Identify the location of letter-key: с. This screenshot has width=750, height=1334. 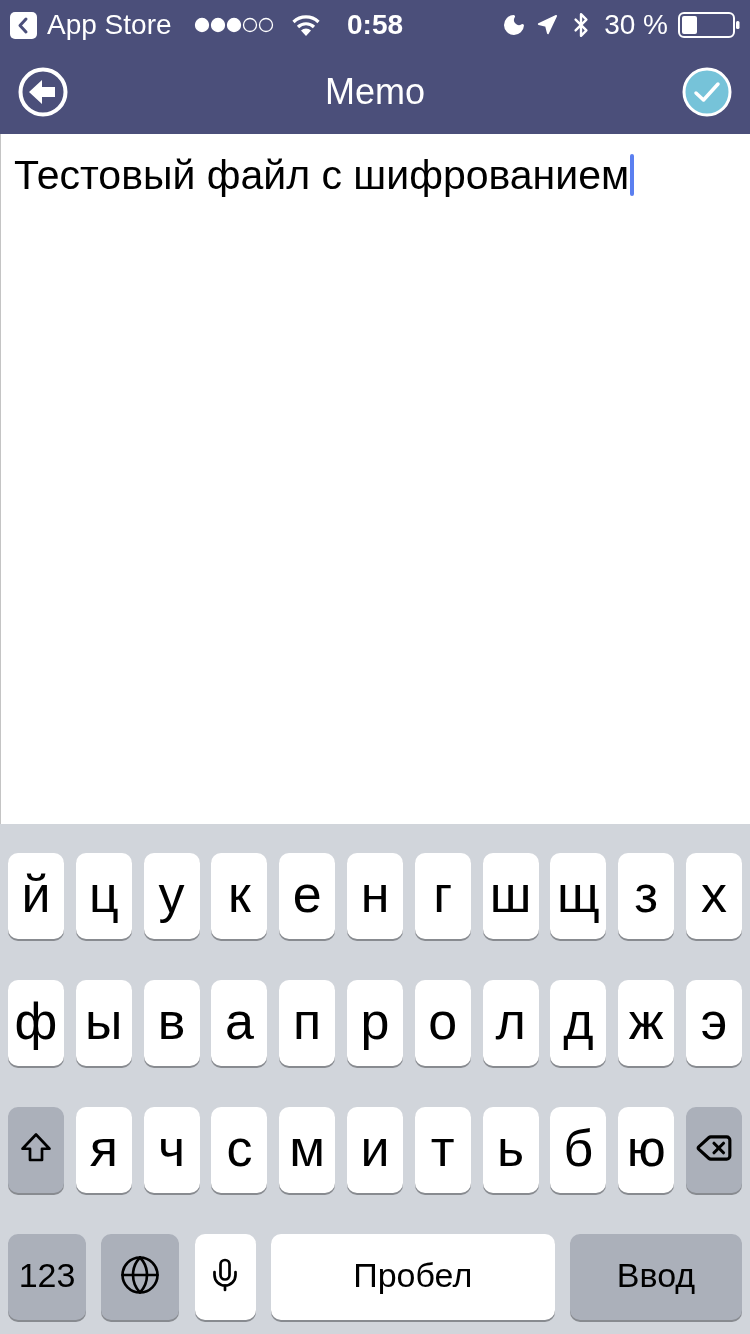
(239, 1150).